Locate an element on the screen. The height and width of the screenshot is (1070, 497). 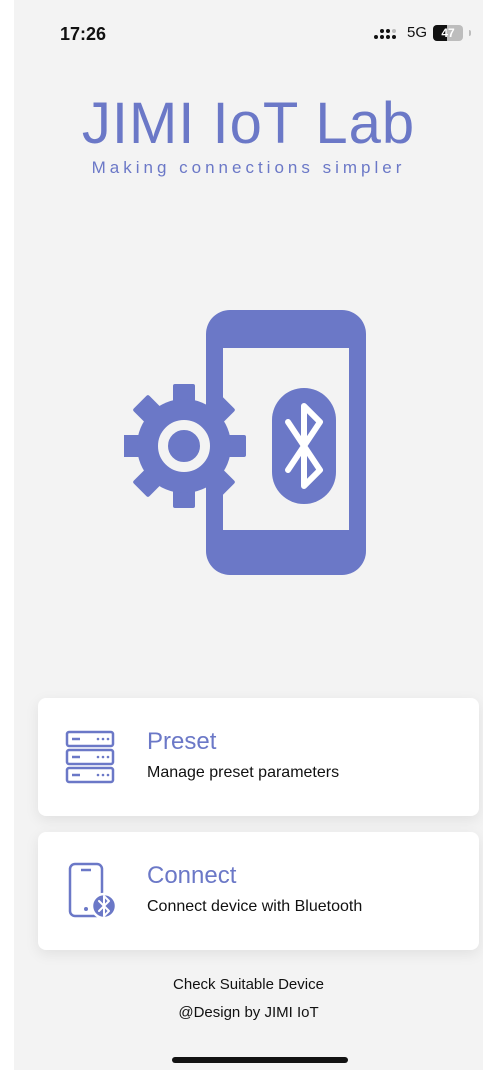
server-stack-icon is located at coordinates (90, 757).